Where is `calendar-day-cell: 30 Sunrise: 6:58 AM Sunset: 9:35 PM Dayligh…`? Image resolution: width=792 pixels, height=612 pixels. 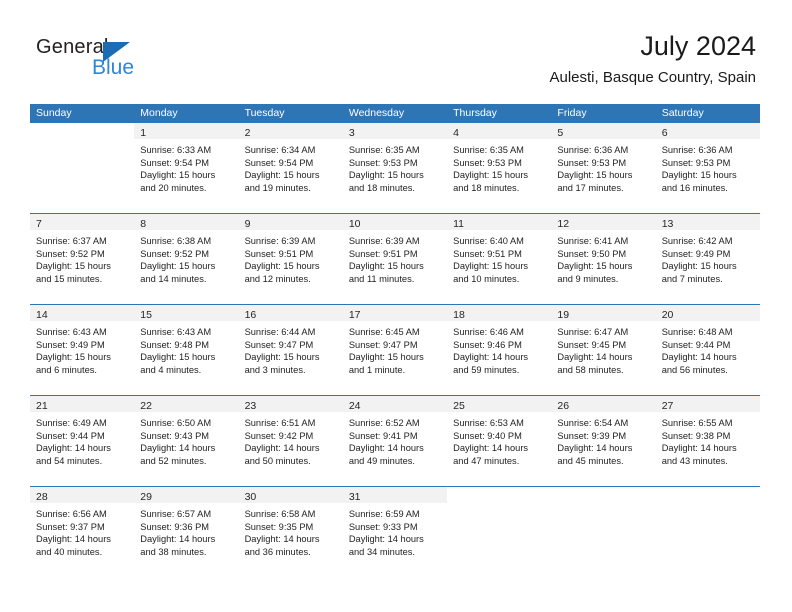 calendar-day-cell: 30 Sunrise: 6:58 AM Sunset: 9:35 PM Dayligh… is located at coordinates (290, 532).